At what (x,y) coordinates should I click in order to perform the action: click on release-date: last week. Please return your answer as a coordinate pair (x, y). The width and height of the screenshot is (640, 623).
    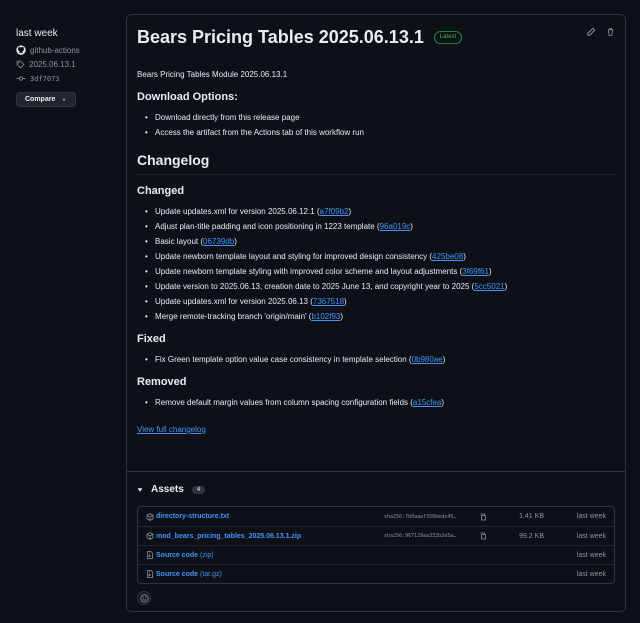
    Looking at the image, I should click on (37, 33).